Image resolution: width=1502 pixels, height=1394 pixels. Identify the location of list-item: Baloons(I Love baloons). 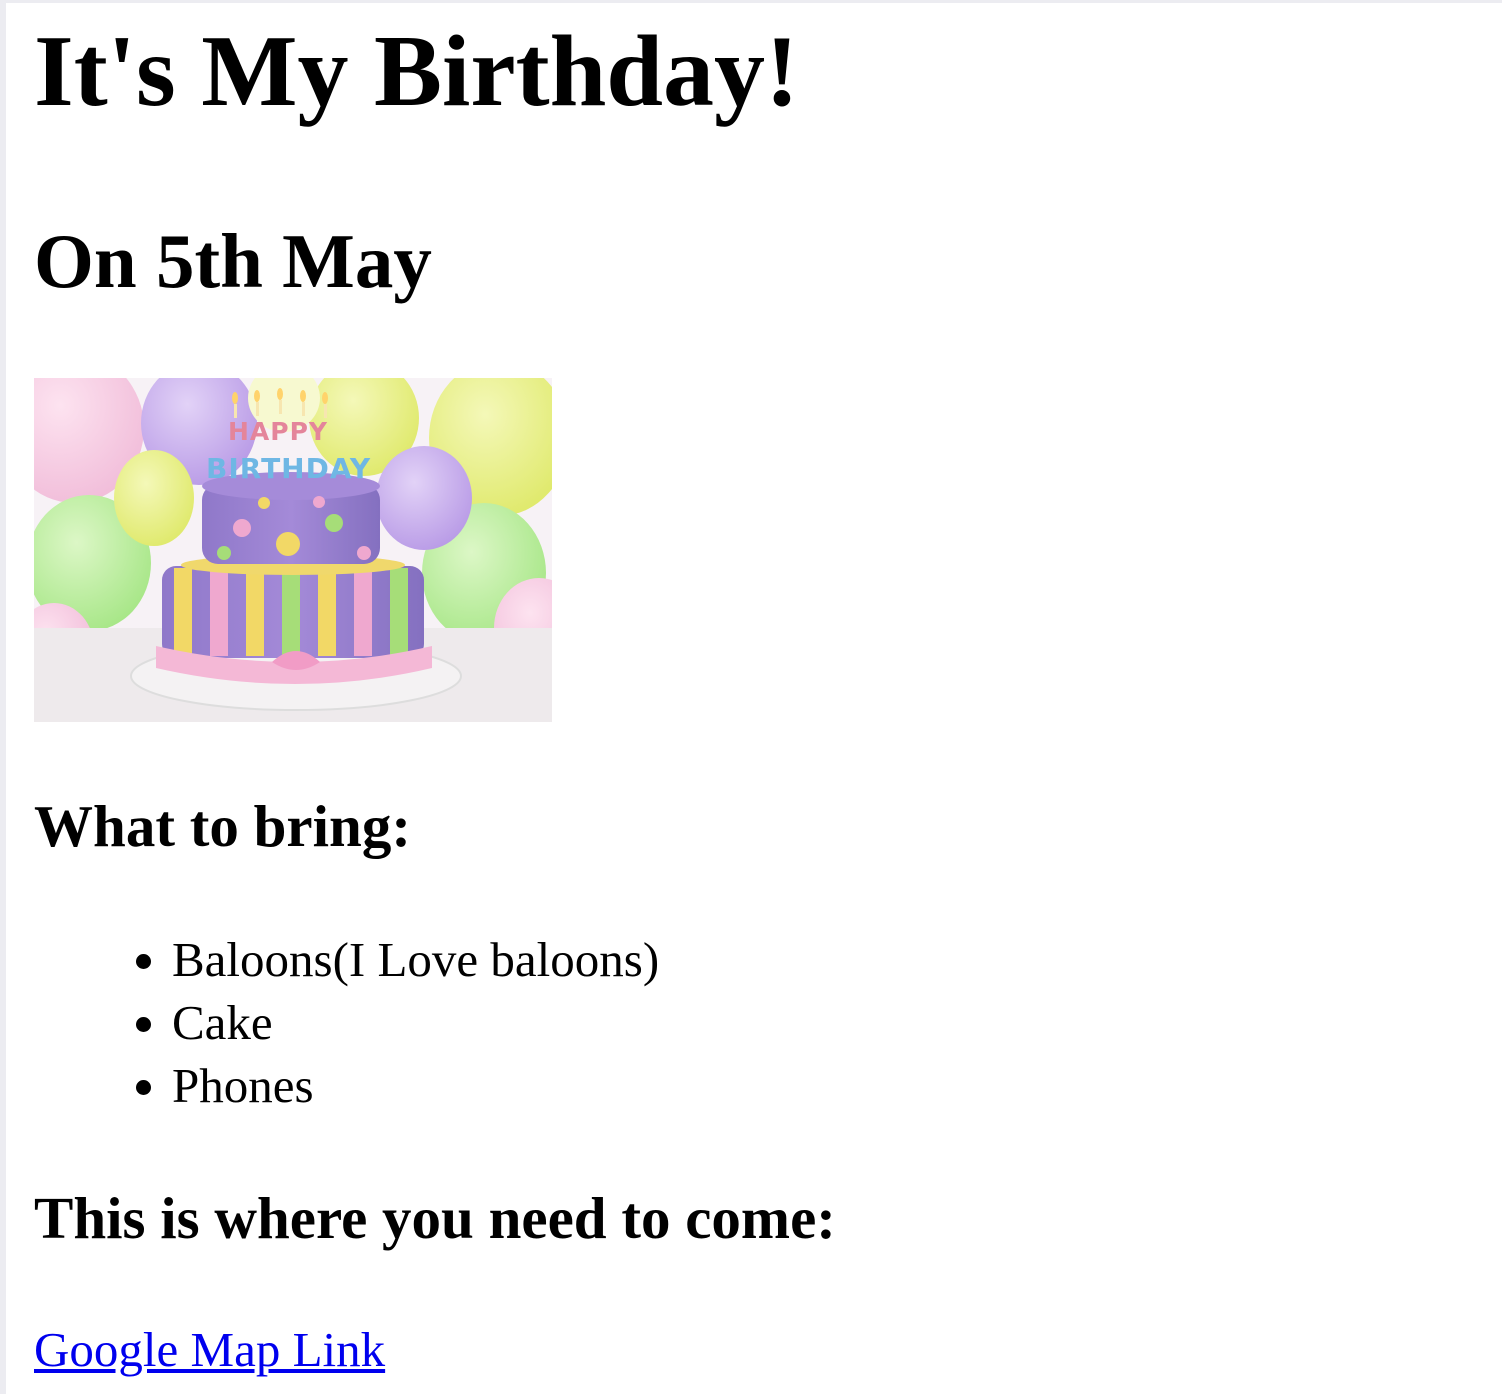
(415, 959).